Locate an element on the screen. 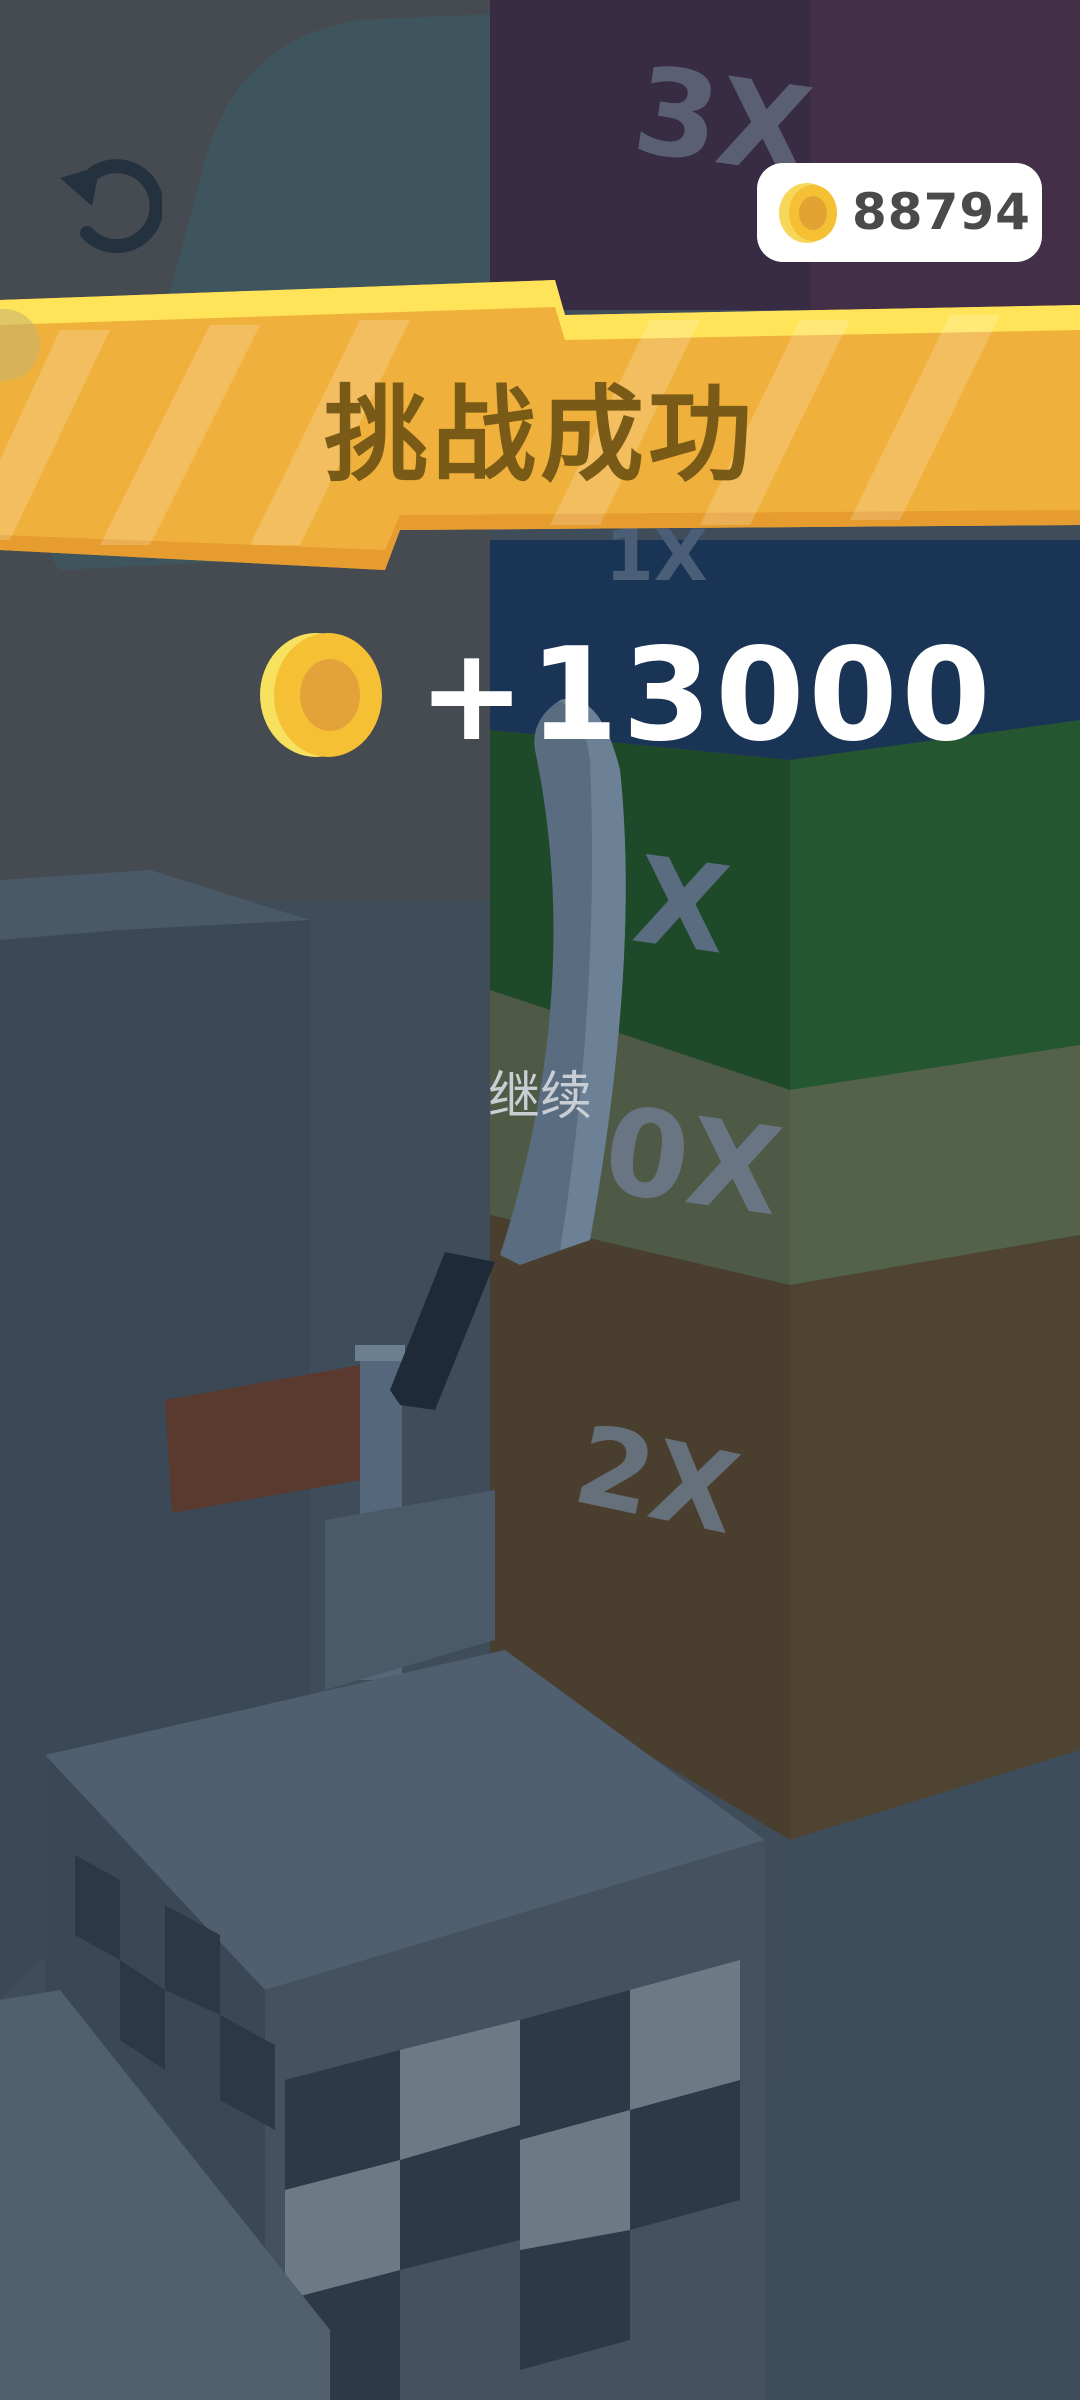  continue-button: 继续 is located at coordinates (540, 1097).